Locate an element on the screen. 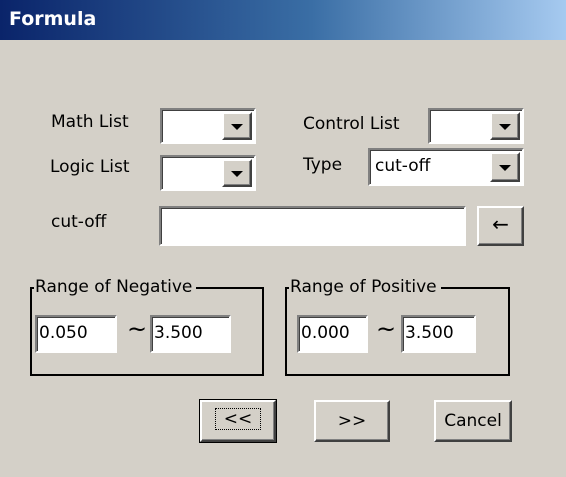  math-list-dropdown-button is located at coordinates (237, 126).